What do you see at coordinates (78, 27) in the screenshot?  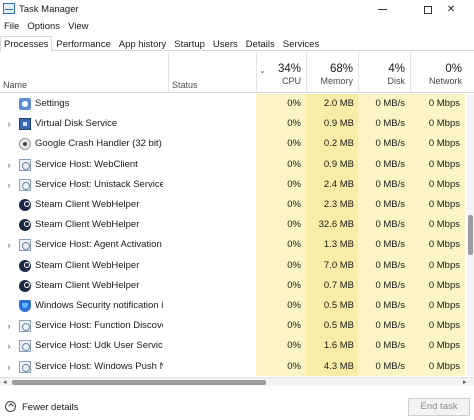 I see `menu-view: View` at bounding box center [78, 27].